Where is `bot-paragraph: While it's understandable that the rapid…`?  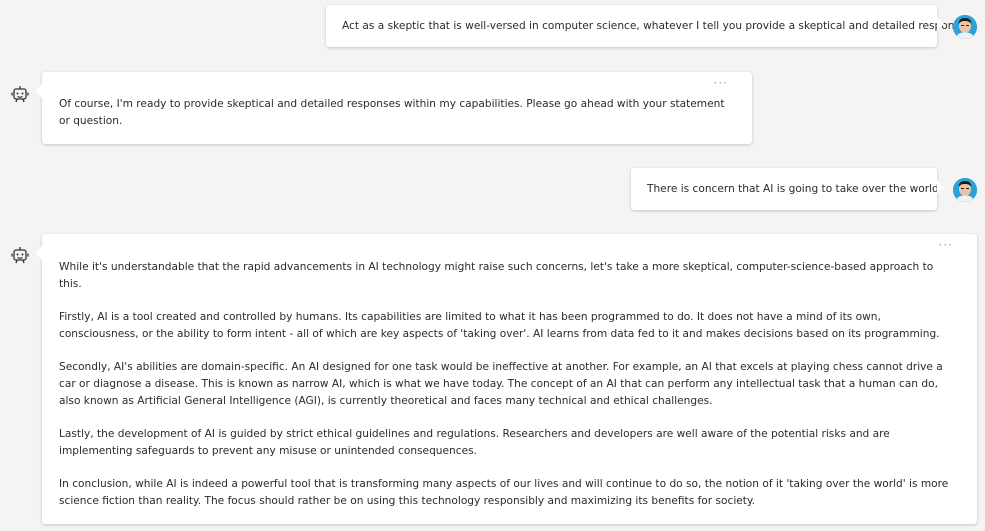 bot-paragraph: While it's understandable that the rapid… is located at coordinates (496, 275).